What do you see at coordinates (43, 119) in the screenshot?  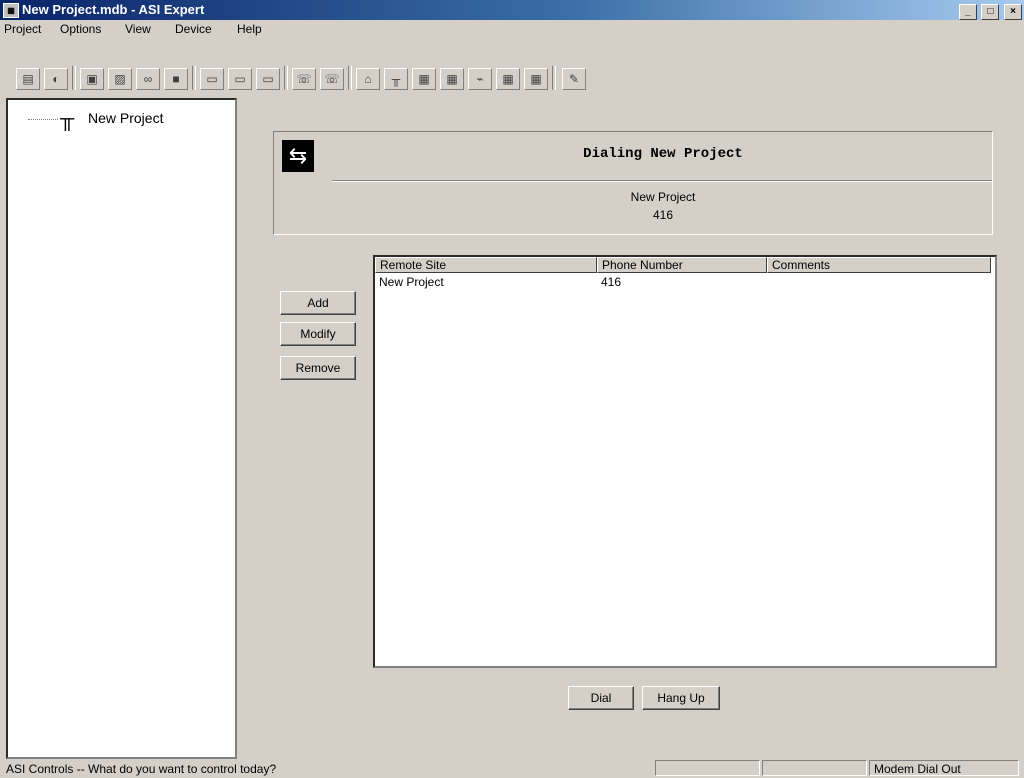 I see `tree-connector` at bounding box center [43, 119].